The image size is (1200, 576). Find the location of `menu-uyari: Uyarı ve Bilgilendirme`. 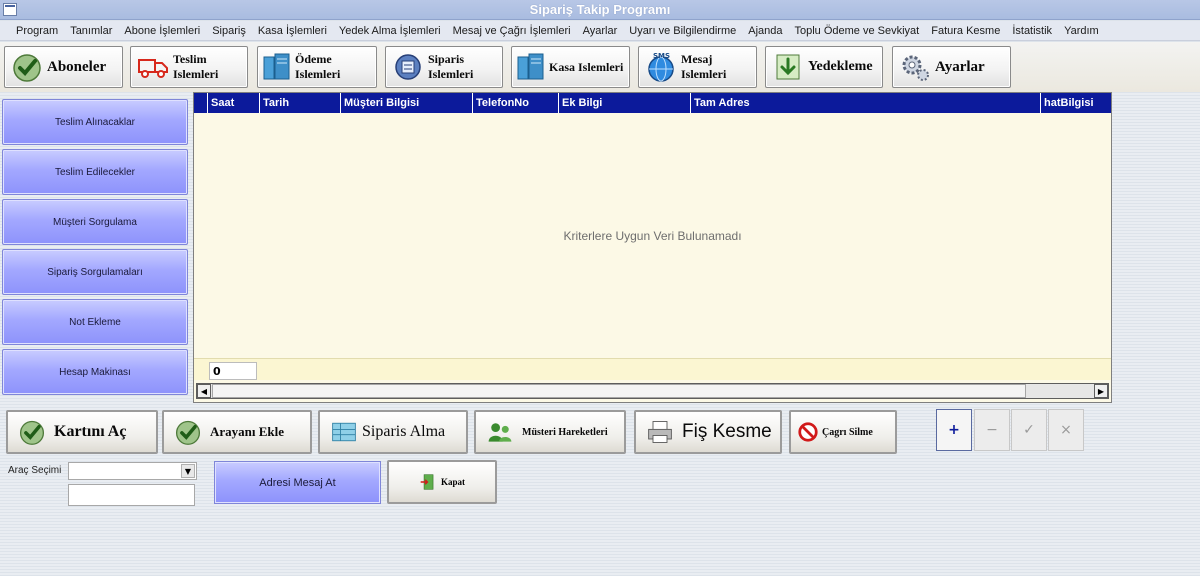

menu-uyari: Uyarı ve Bilgilendirme is located at coordinates (682, 29).